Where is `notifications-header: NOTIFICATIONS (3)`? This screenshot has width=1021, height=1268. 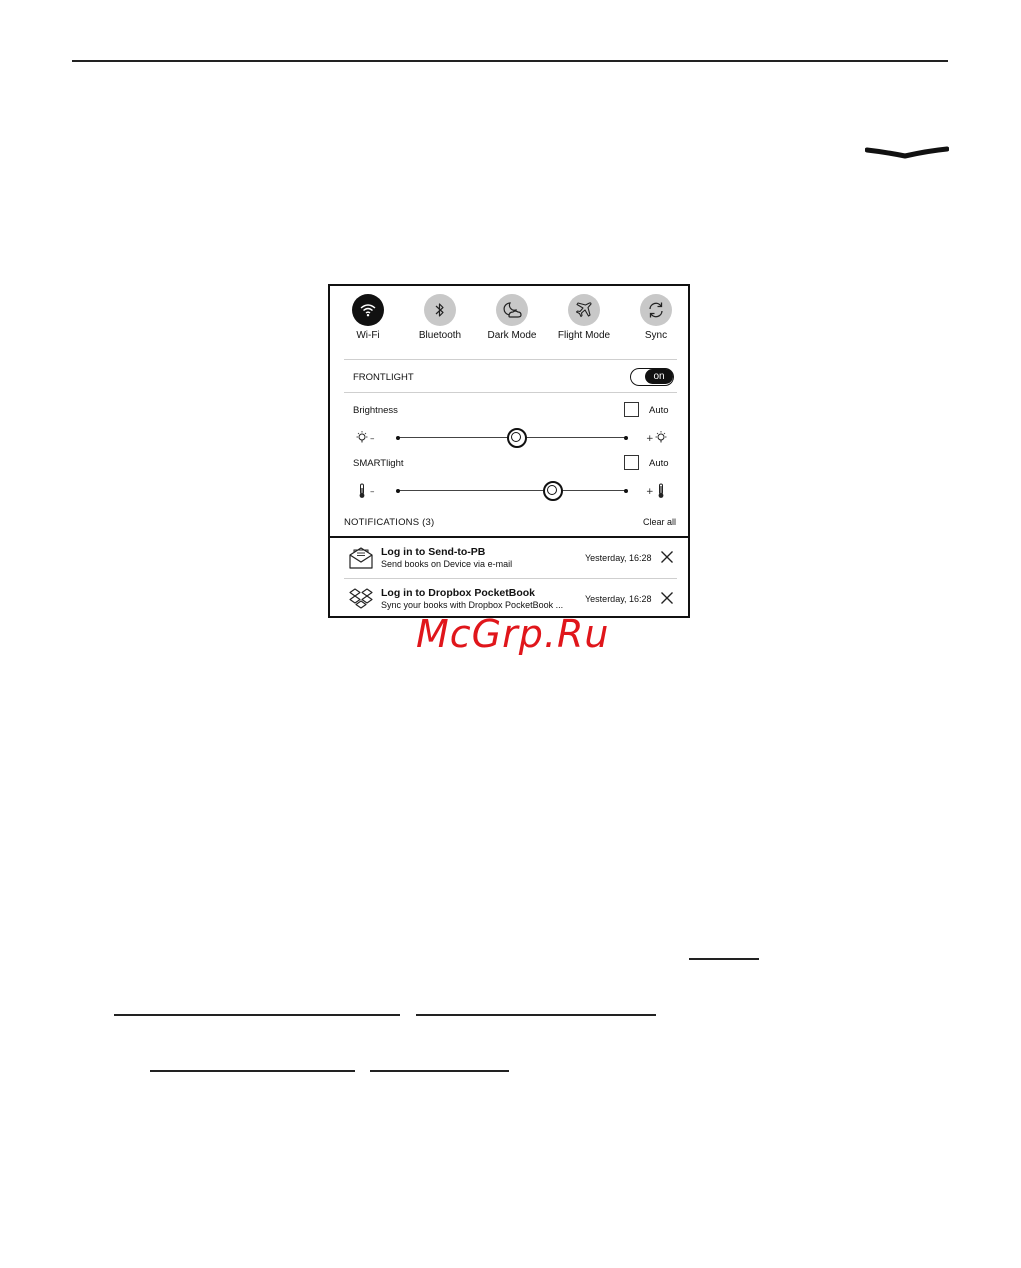 notifications-header: NOTIFICATIONS (3) is located at coordinates (389, 522).